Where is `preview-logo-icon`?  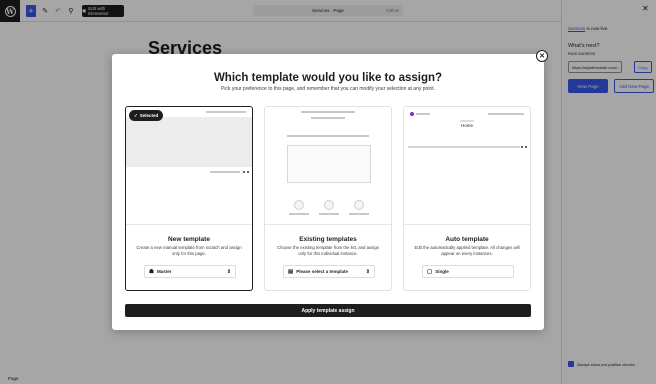 preview-logo-icon is located at coordinates (412, 114).